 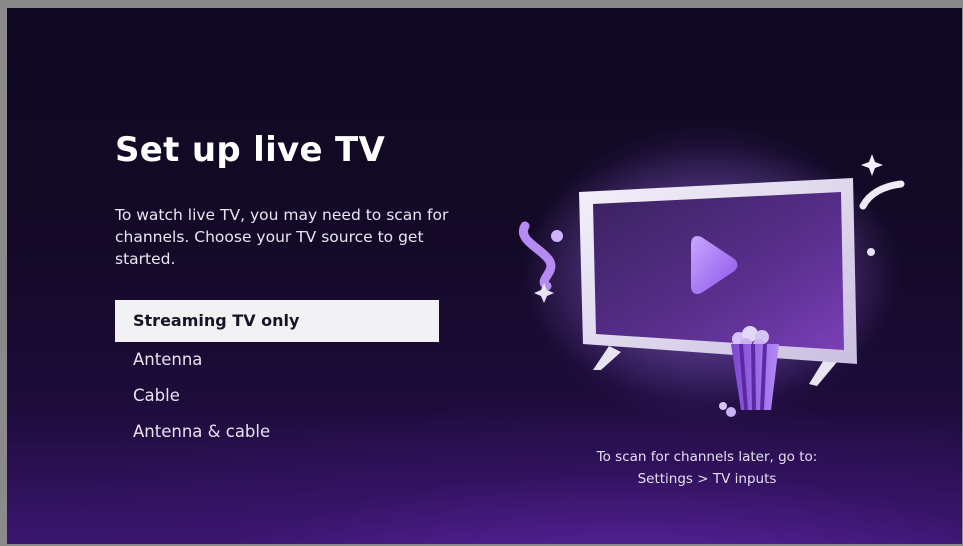 What do you see at coordinates (277, 360) in the screenshot?
I see `option-antenna: Antenna` at bounding box center [277, 360].